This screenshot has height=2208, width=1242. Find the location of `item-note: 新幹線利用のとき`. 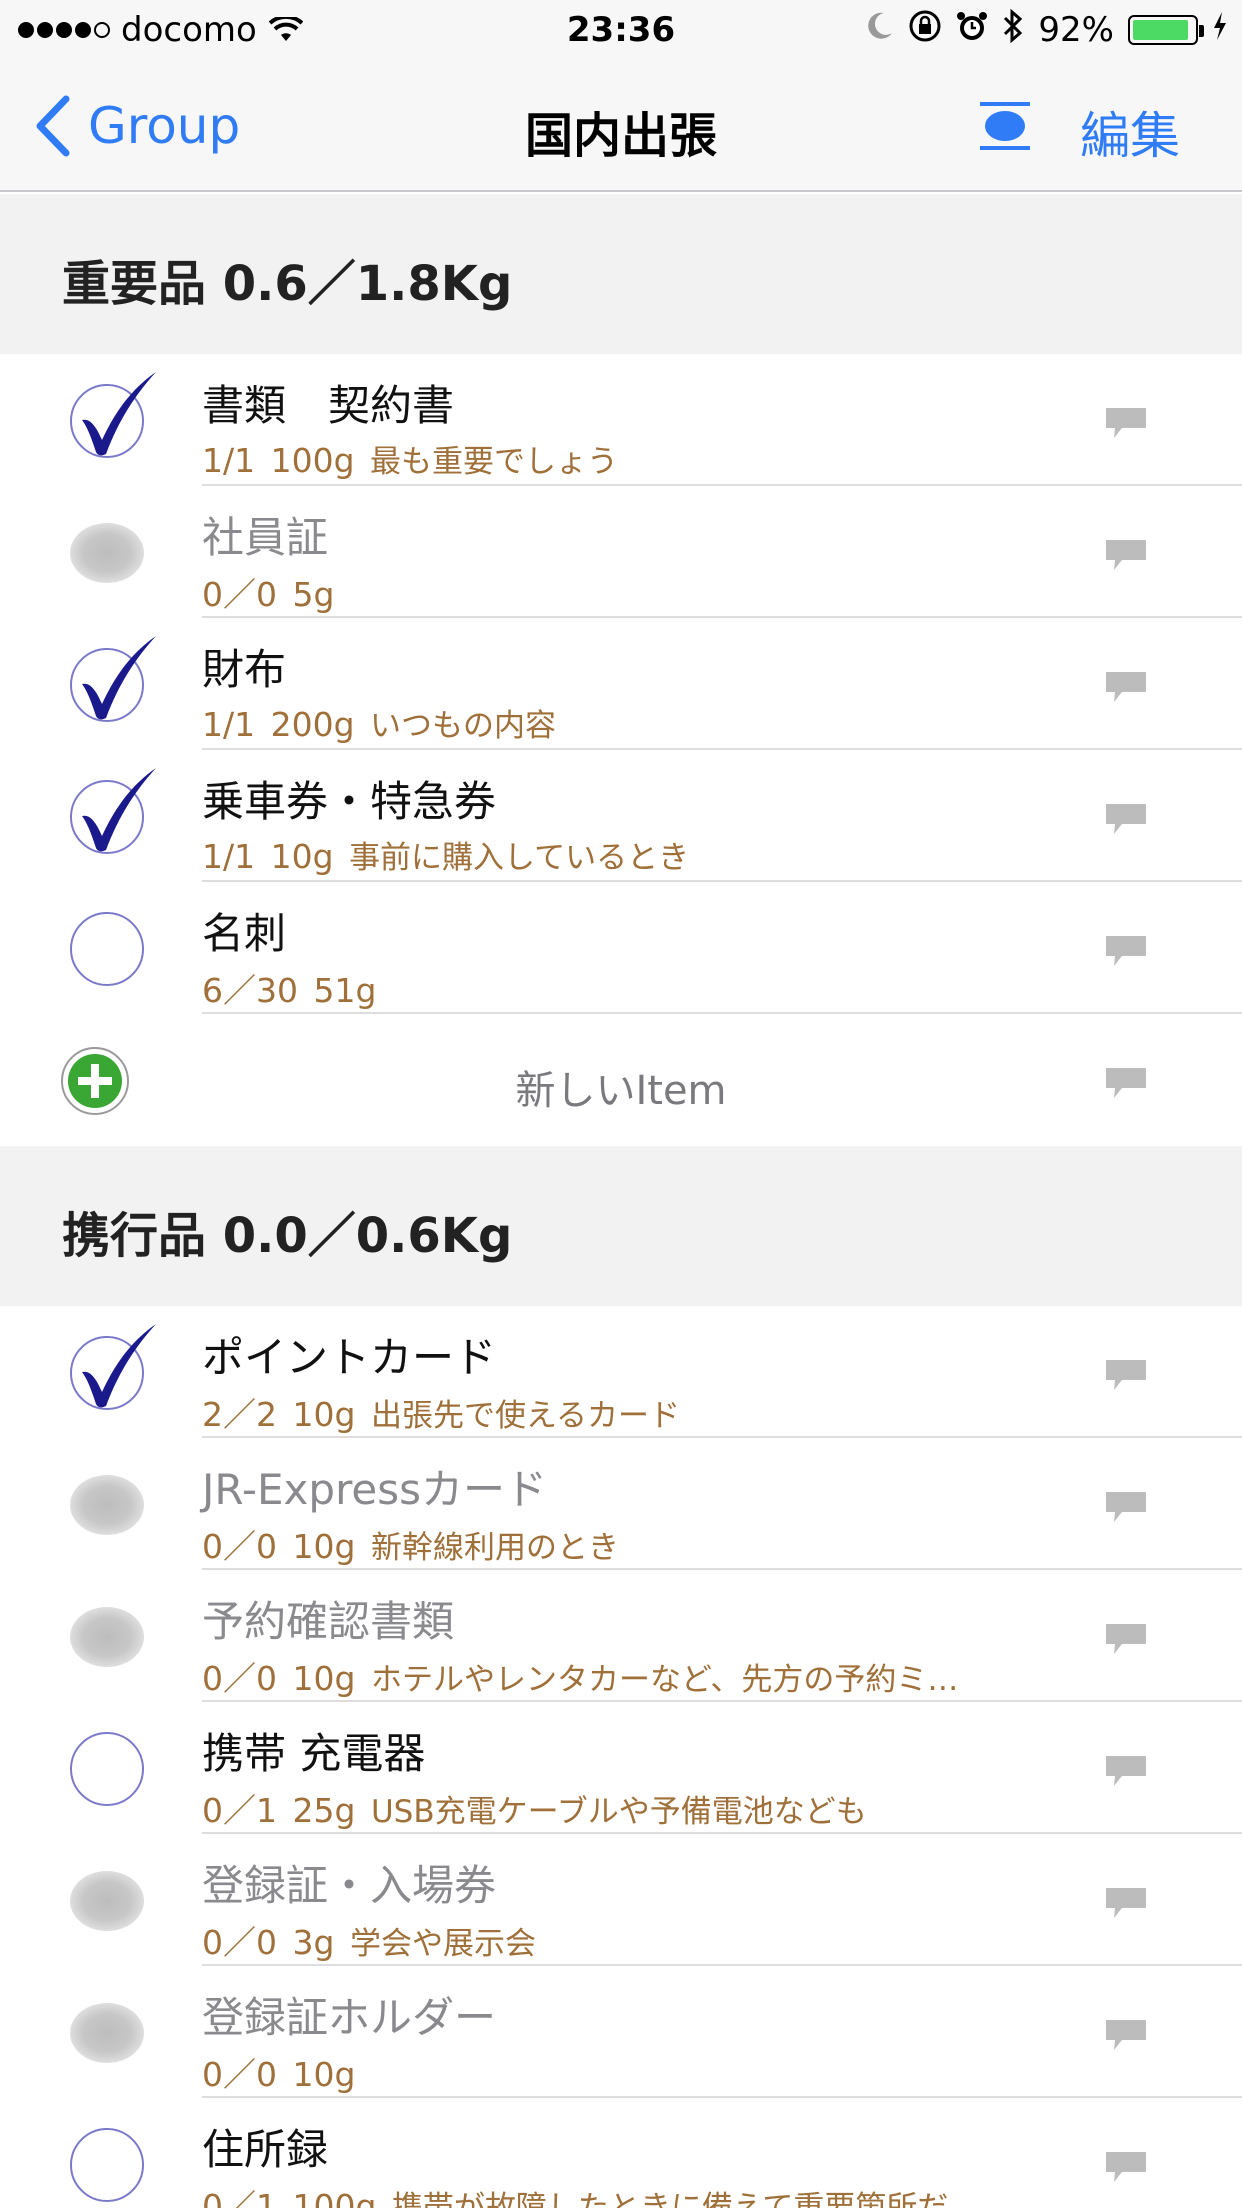

item-note: 新幹線利用のとき is located at coordinates (494, 1548).